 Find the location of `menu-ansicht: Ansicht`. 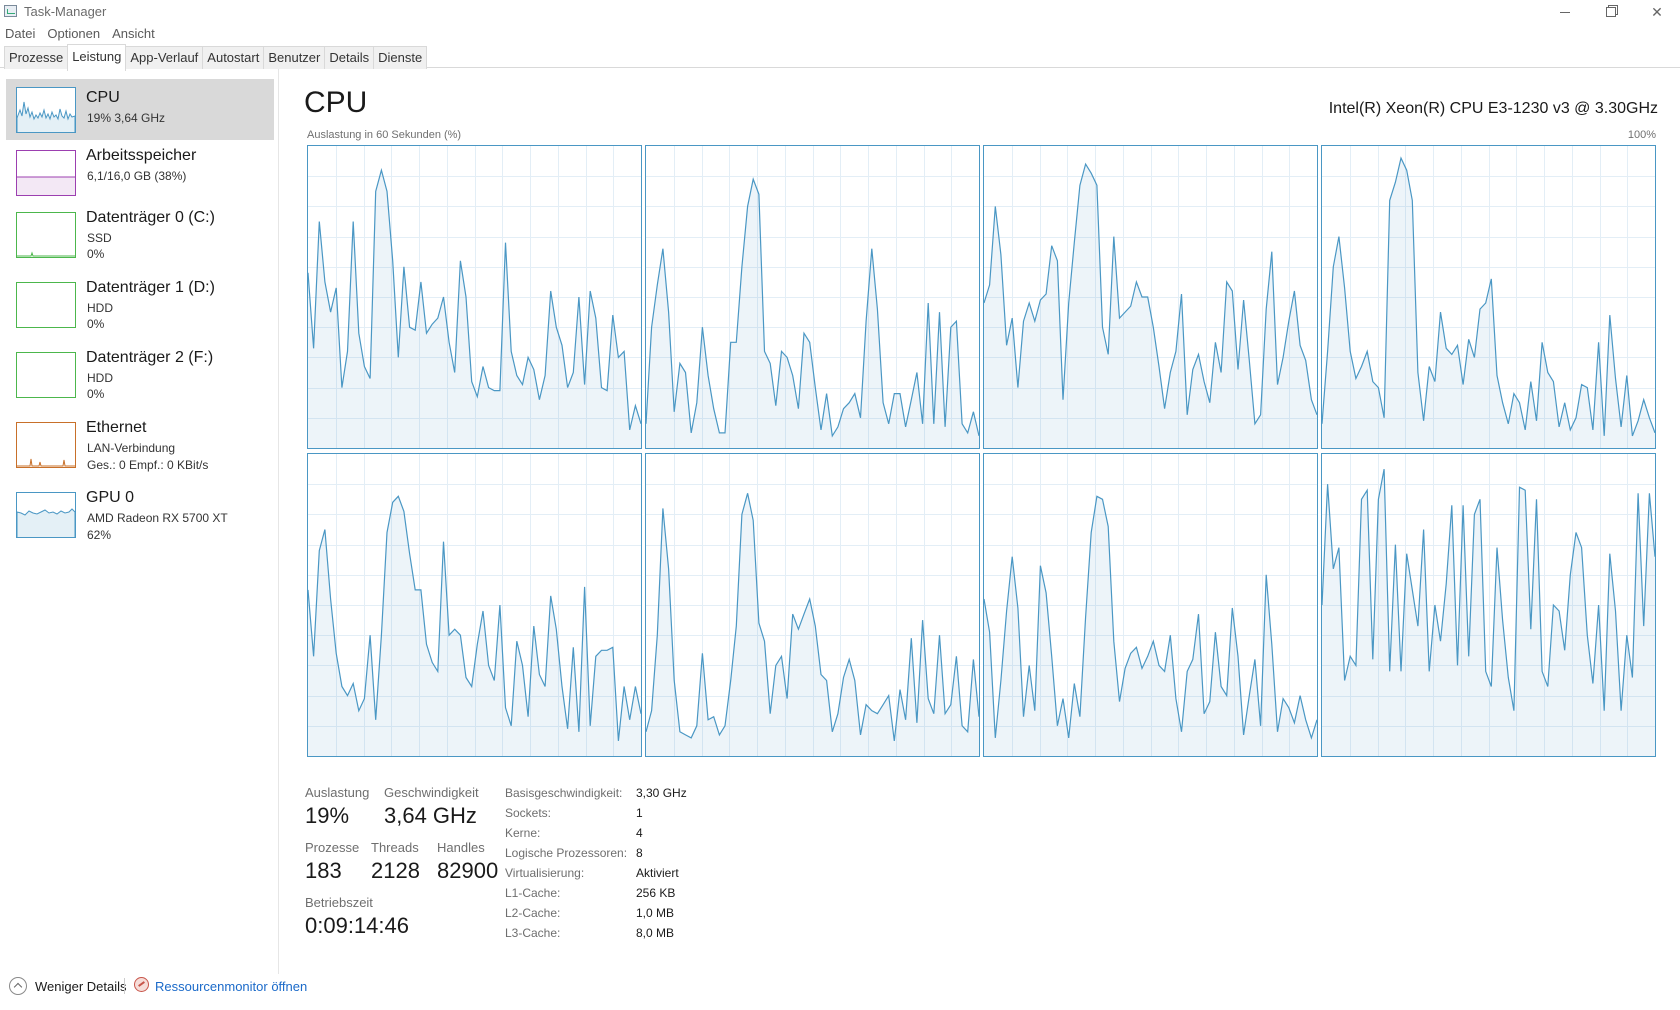

menu-ansicht: Ansicht is located at coordinates (133, 34).